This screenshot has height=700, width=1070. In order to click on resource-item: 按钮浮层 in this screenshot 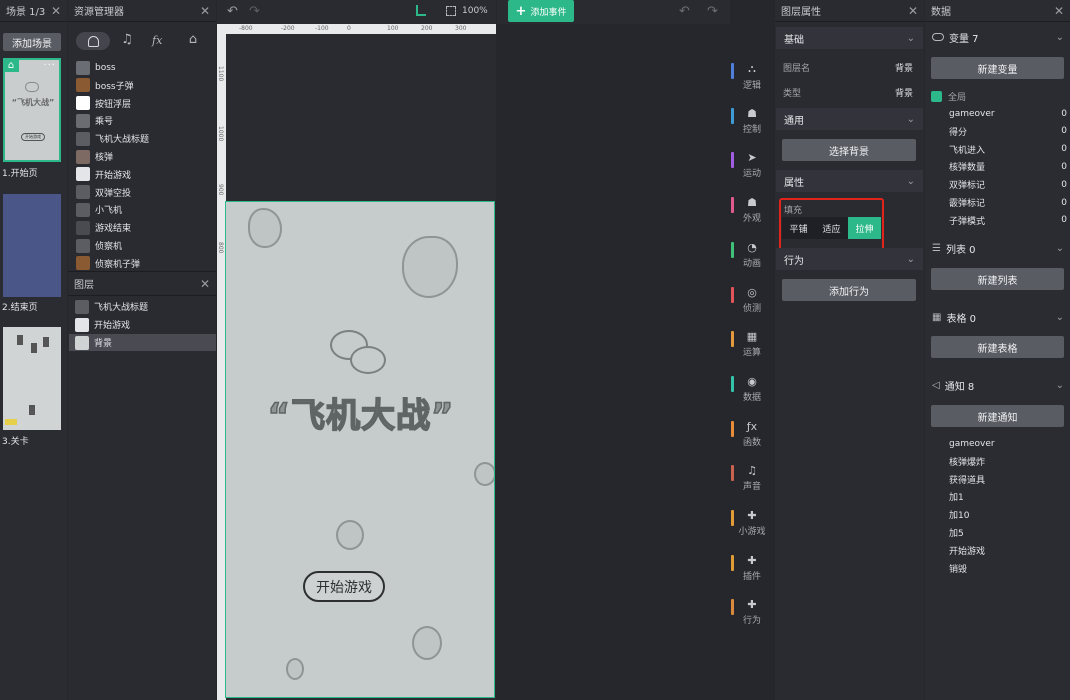, I will do `click(103, 103)`.